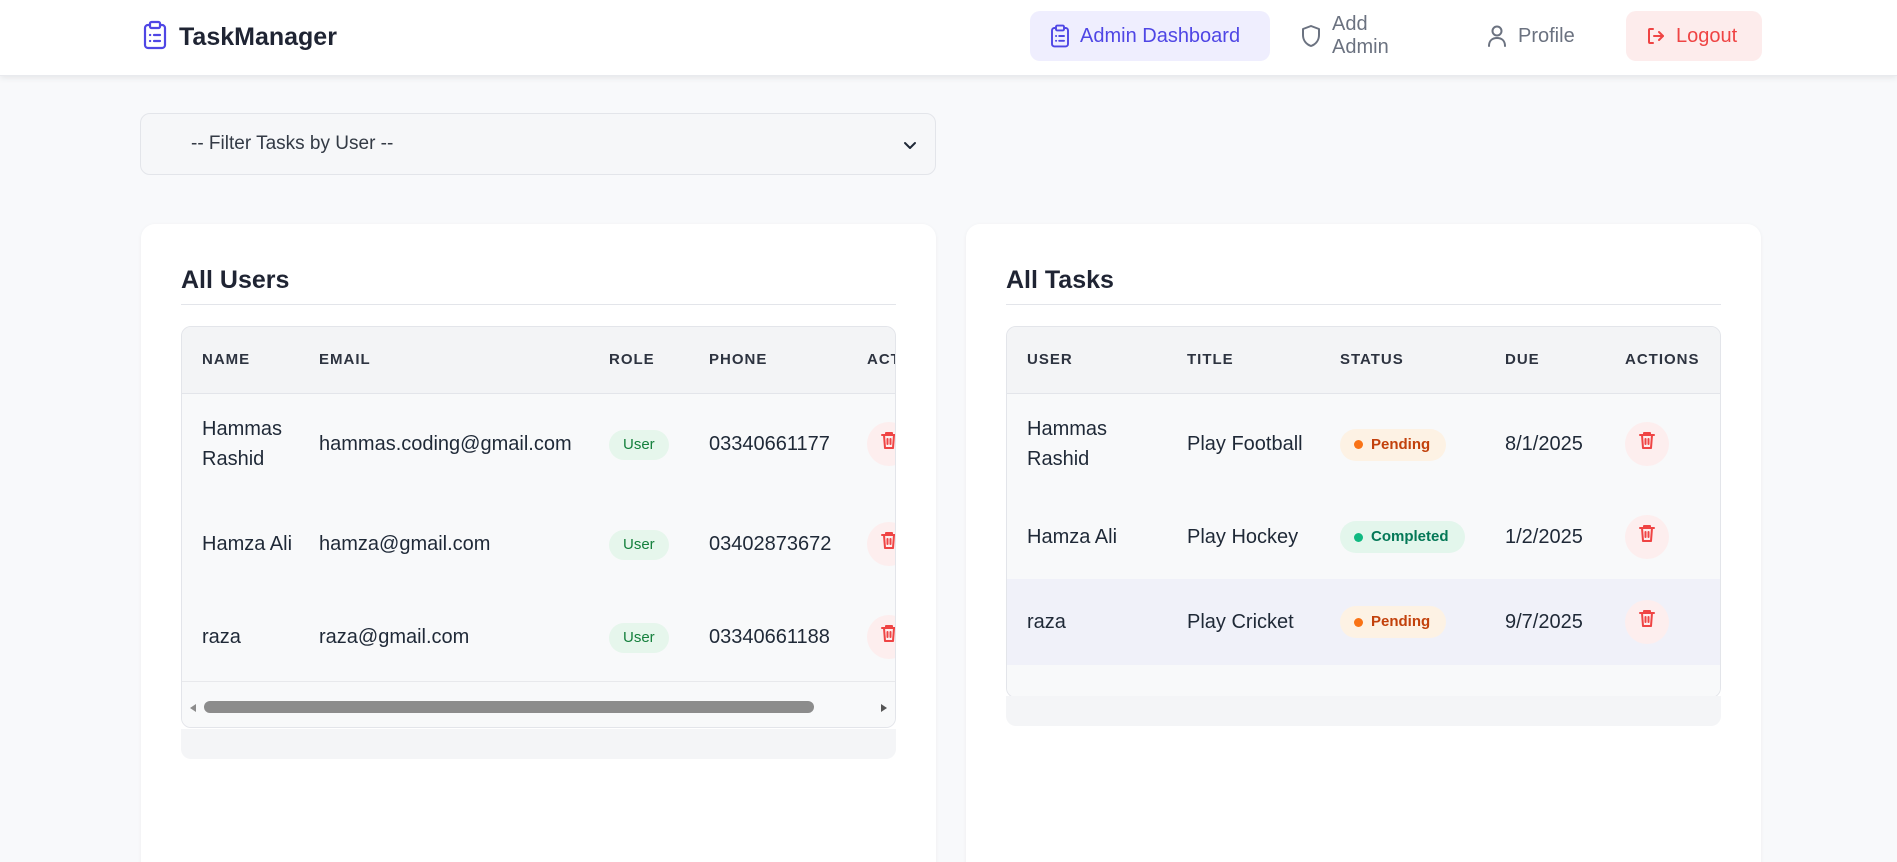  Describe the element at coordinates (1245, 444) in the screenshot. I see `task-title: Play Football` at that location.